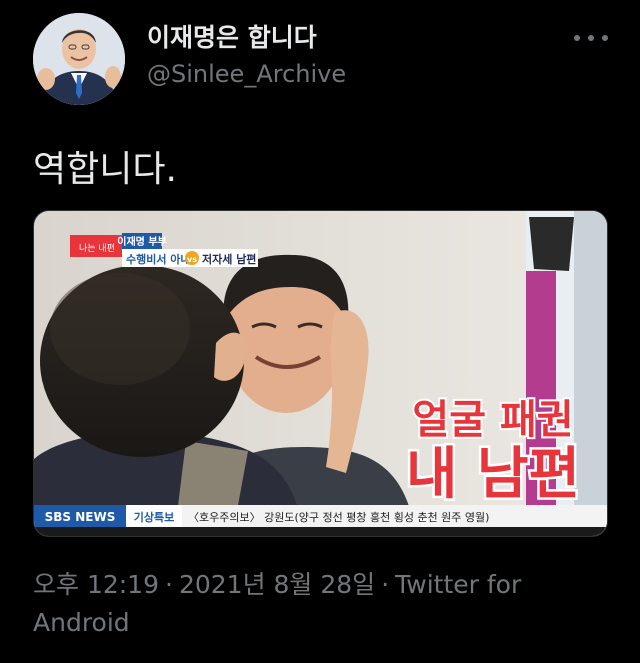  Describe the element at coordinates (158, 259) in the screenshot. I see `subtitle-left: 수행비서 아내` at that location.